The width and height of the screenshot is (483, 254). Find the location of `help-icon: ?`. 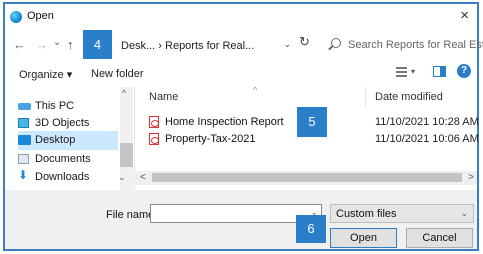

help-icon: ? is located at coordinates (464, 71).